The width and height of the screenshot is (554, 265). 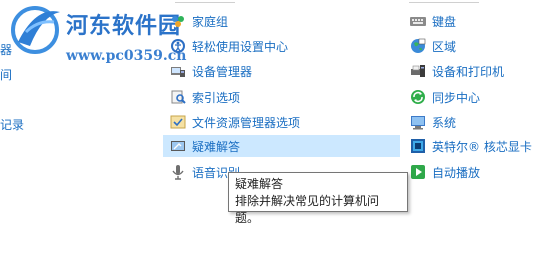 I want to click on ease-of-access-label: 轻松使用设置中心, so click(x=240, y=46).